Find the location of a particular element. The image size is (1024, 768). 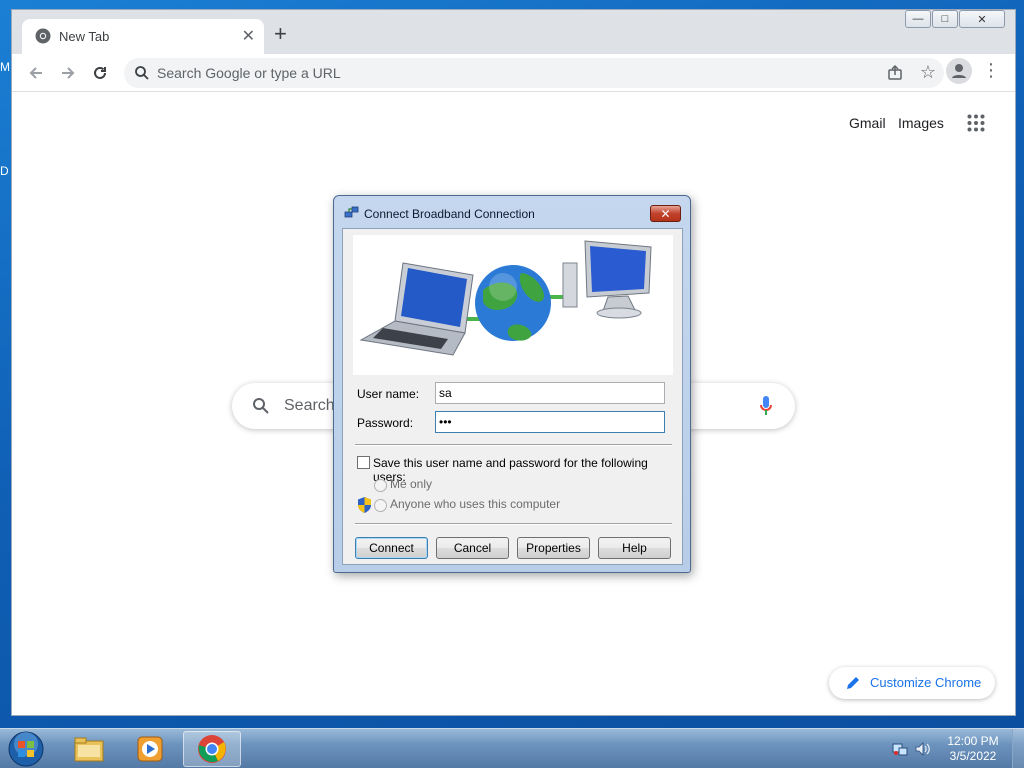

dialog-close-button: ✕ is located at coordinates (665, 213).